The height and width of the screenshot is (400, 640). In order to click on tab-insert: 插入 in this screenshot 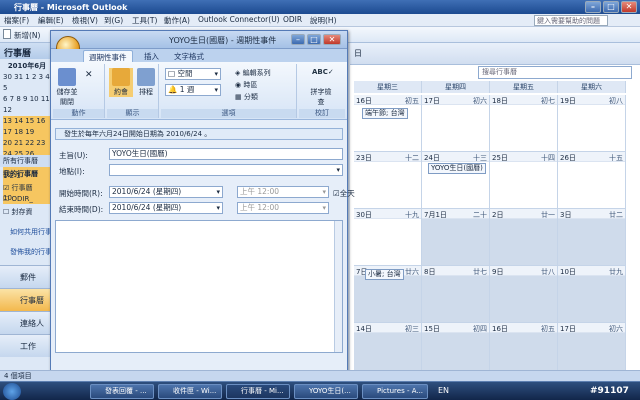, I will do `click(151, 56)`.